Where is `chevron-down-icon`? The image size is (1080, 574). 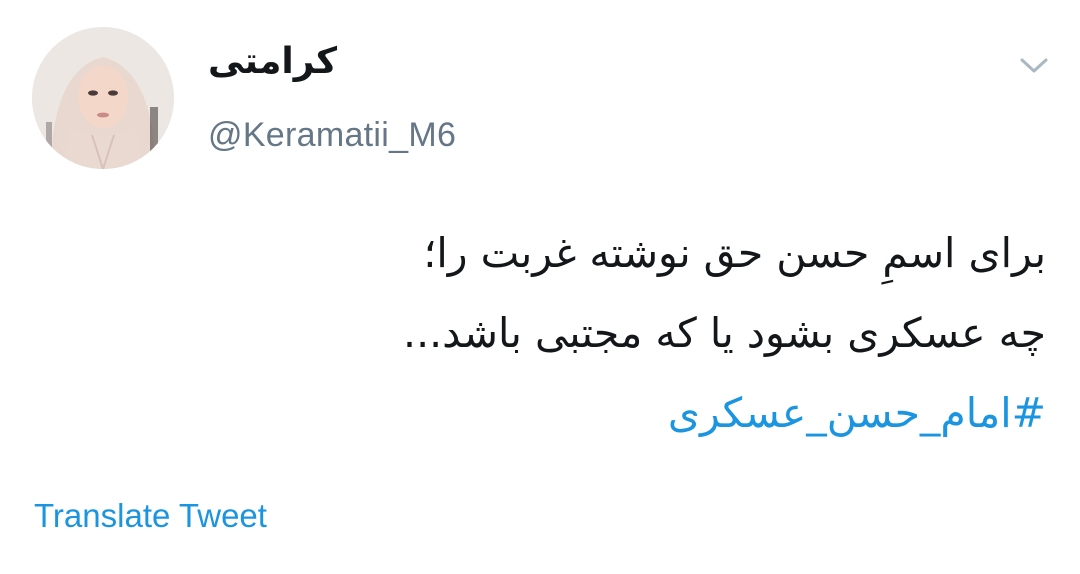 chevron-down-icon is located at coordinates (1034, 68).